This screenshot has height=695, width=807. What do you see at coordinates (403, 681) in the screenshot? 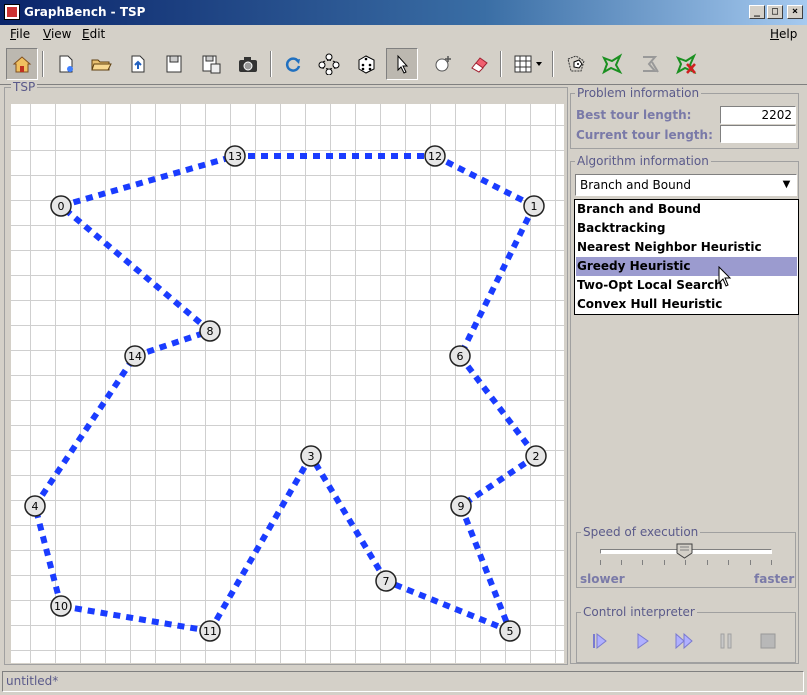
I see `status-bar: untitled*` at bounding box center [403, 681].